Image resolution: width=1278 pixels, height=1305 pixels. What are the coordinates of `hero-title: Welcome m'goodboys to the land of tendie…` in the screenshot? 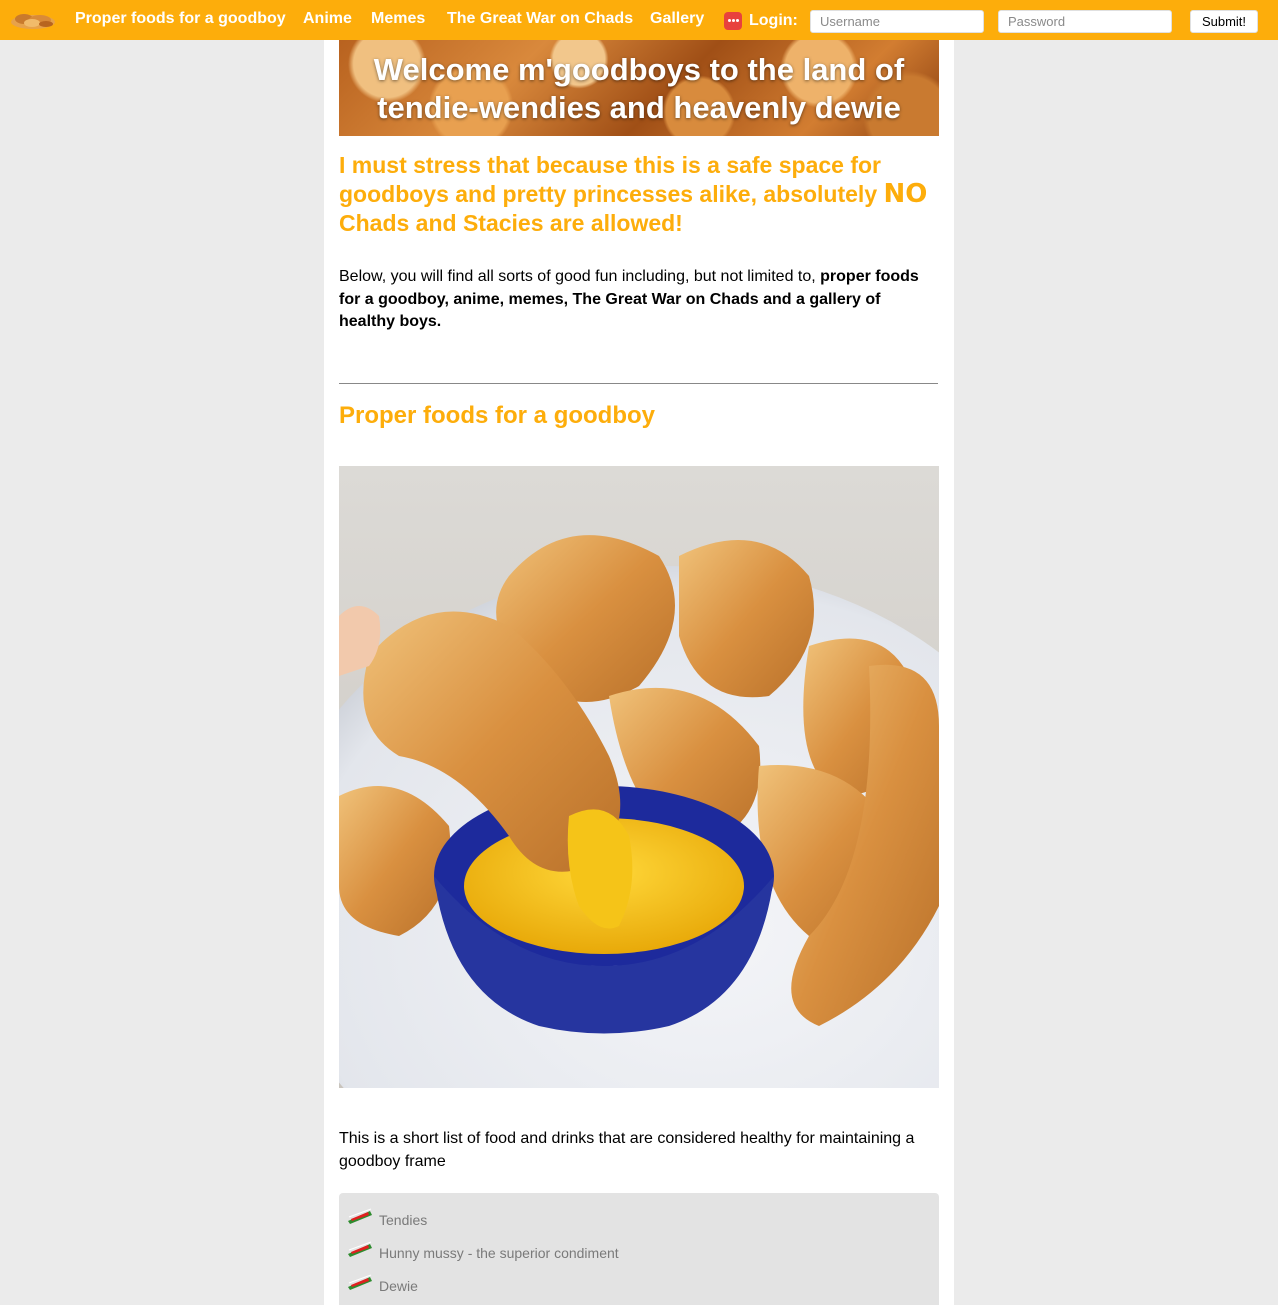 It's located at (639, 89).